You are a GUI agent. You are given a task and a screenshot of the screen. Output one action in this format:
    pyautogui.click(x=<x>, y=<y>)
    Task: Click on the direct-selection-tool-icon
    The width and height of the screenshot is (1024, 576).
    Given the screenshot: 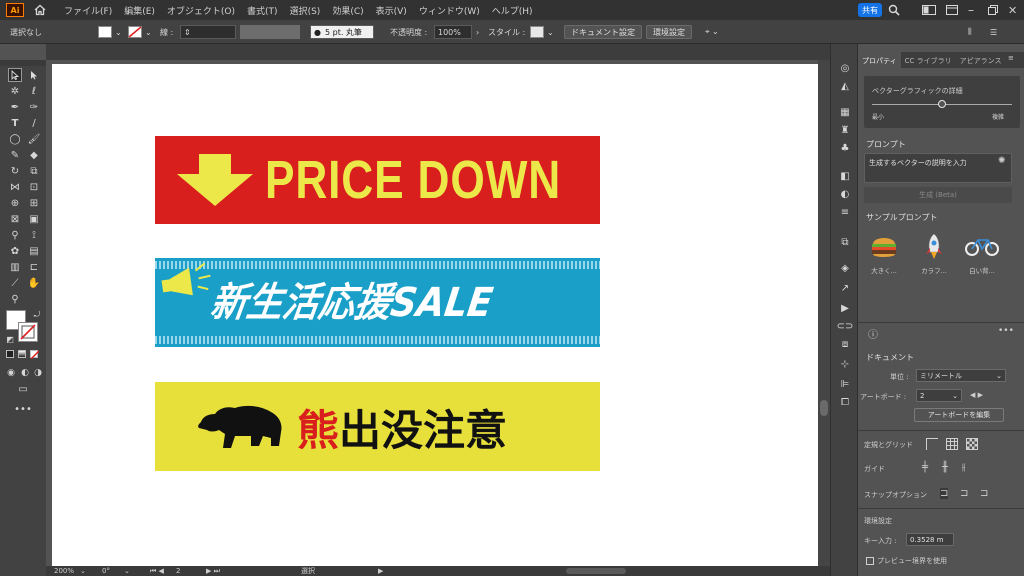 What is the action you would take?
    pyautogui.click(x=34, y=75)
    